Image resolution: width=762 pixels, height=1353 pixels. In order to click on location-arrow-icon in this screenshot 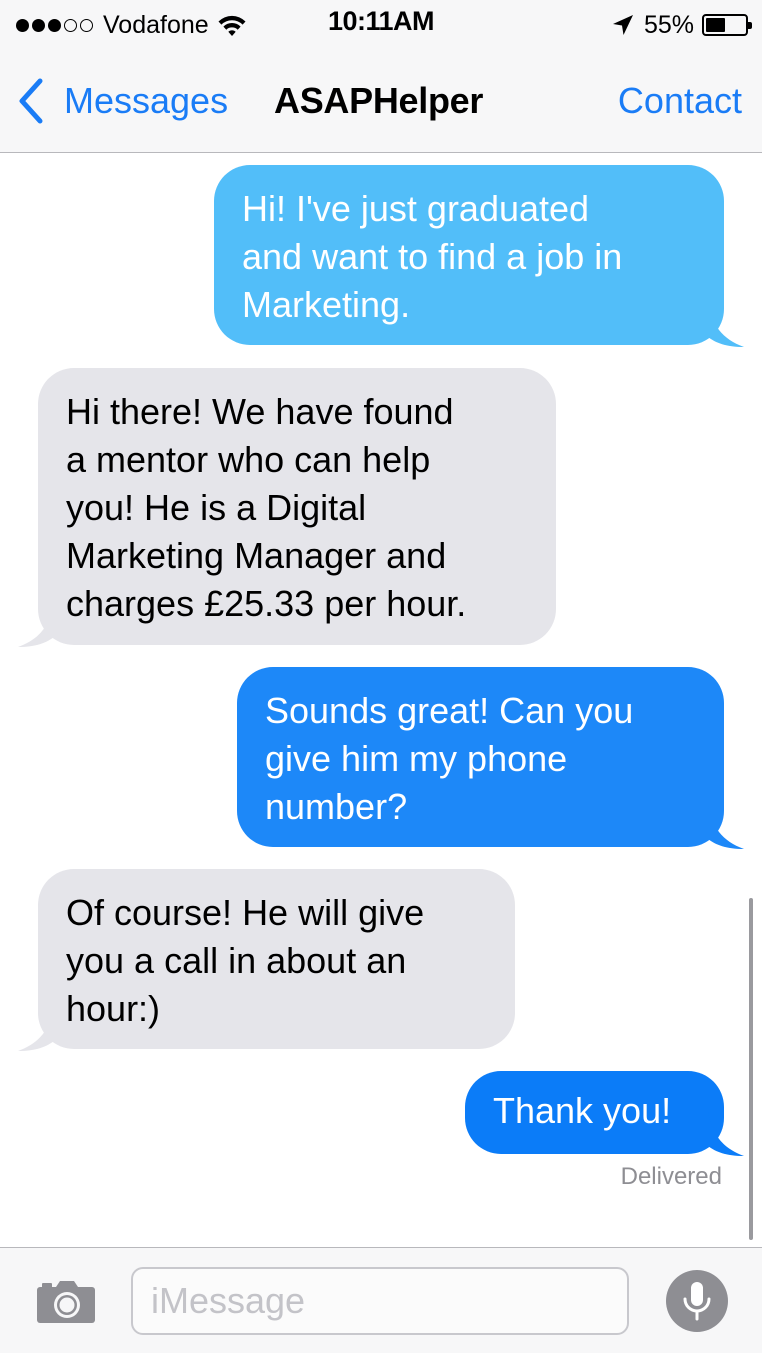, I will do `click(622, 25)`.